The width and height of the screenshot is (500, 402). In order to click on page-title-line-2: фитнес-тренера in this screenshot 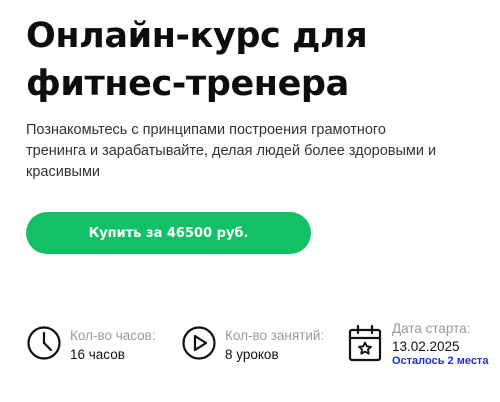, I will do `click(187, 84)`.